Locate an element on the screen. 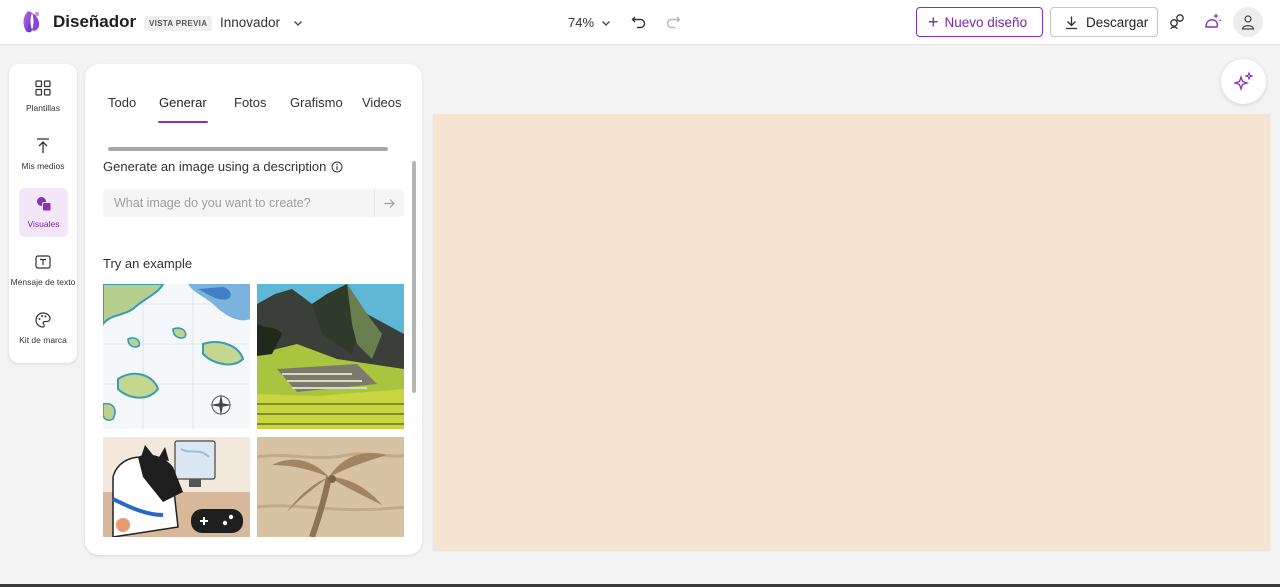  person-icon is located at coordinates (1248, 22).